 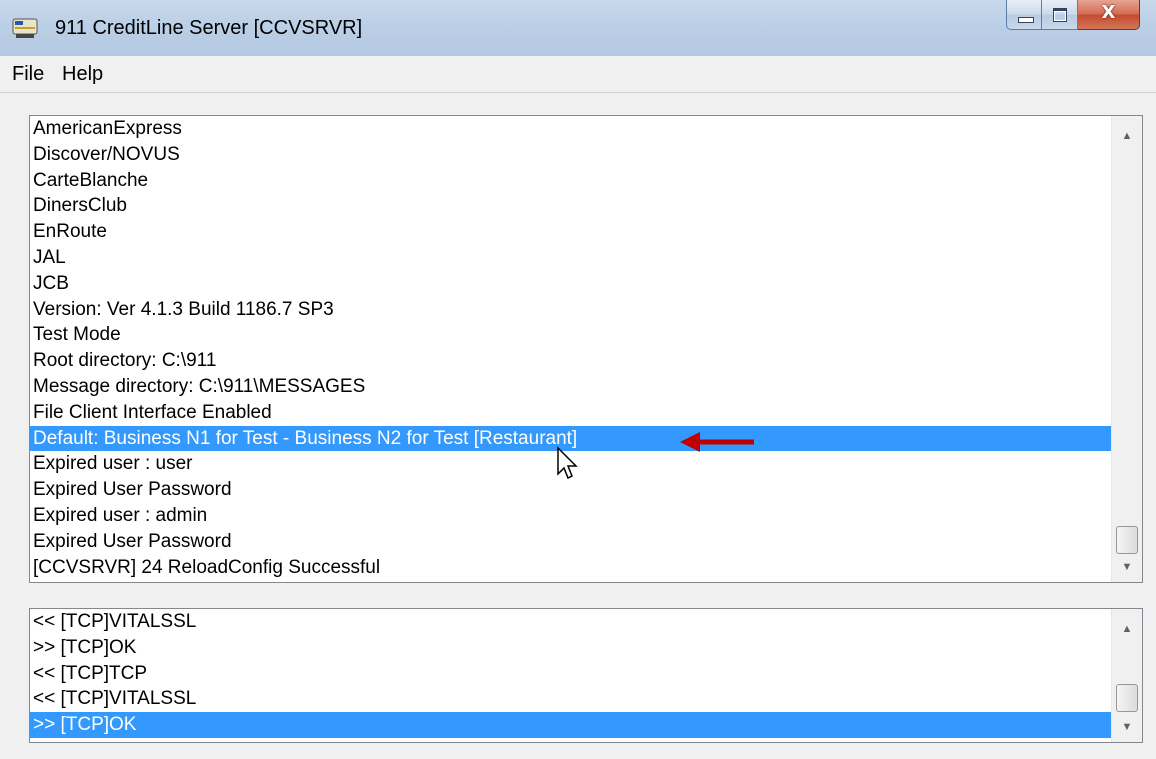 I want to click on list-item: DinersClub, so click(x=571, y=206).